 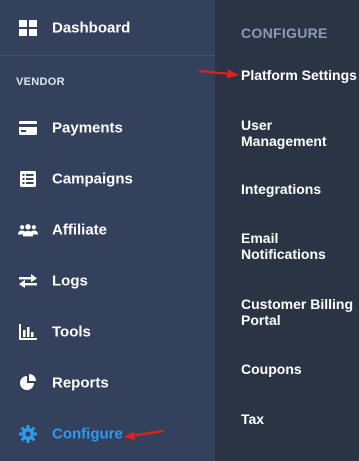 What do you see at coordinates (71, 332) in the screenshot?
I see `sidebar-item-label: Tools` at bounding box center [71, 332].